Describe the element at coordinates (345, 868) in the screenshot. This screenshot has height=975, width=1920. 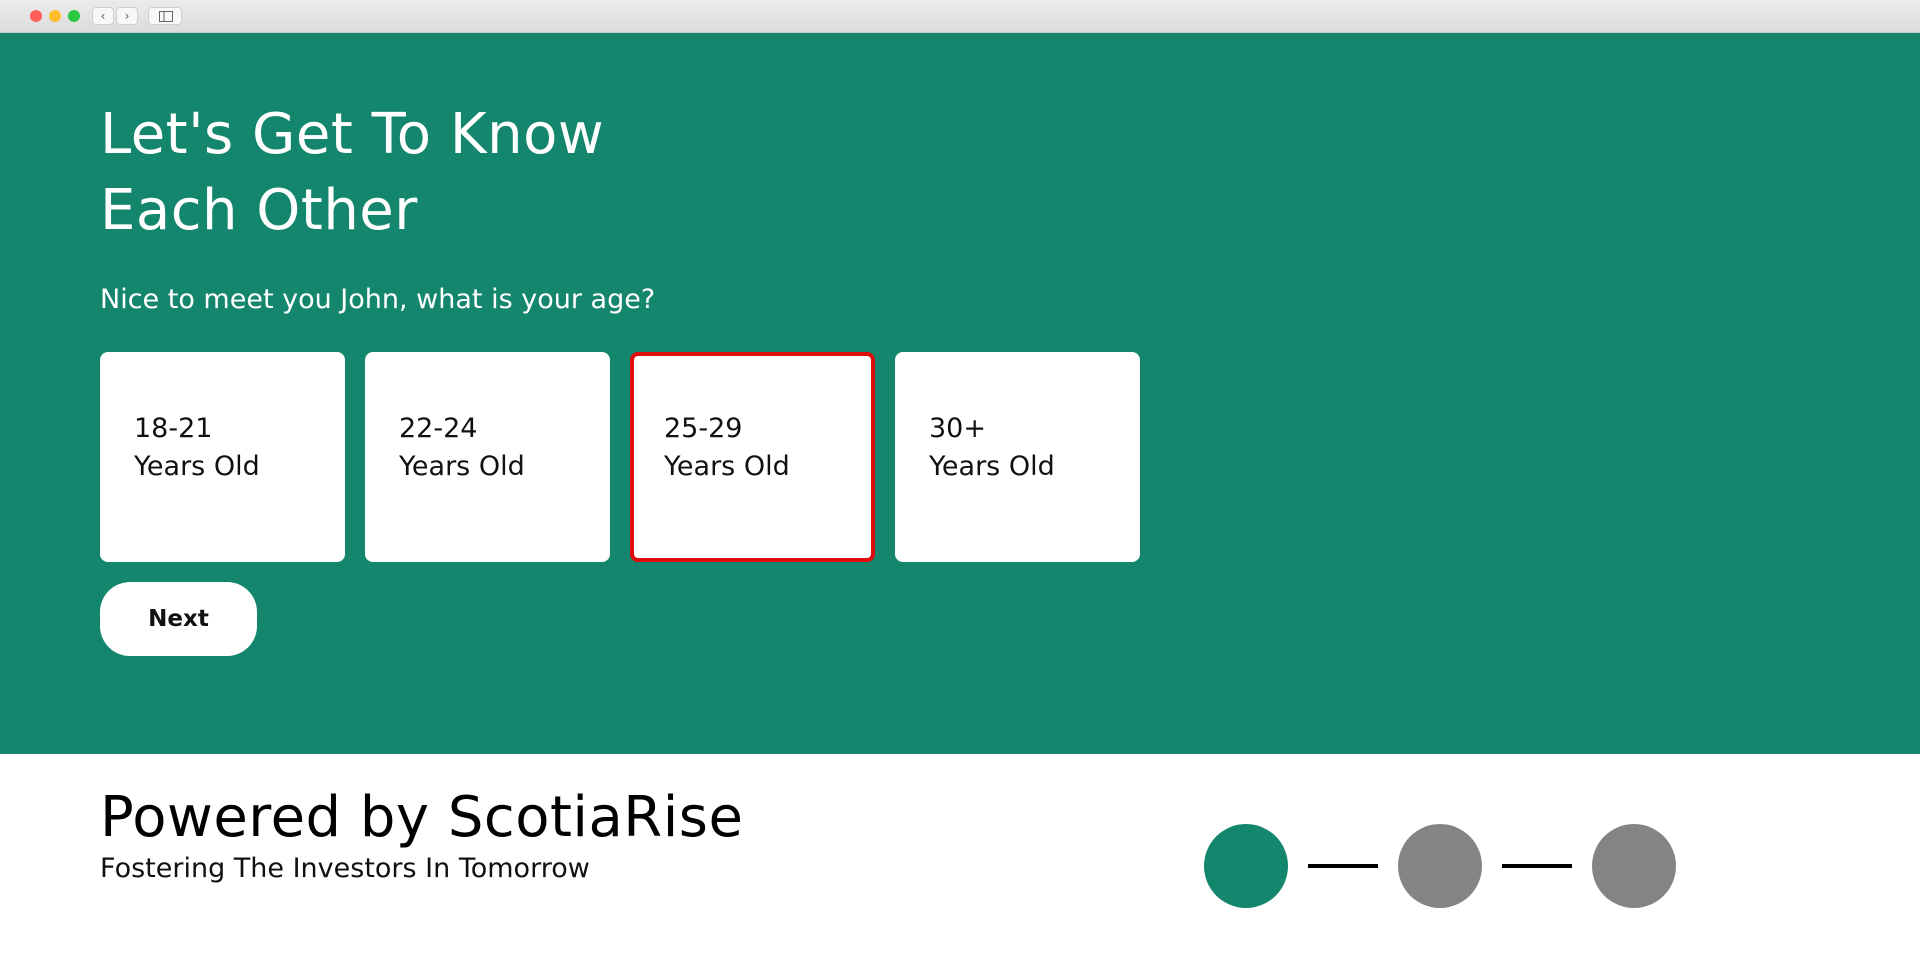
I see `brand-tagline: Fostering The Investors In Tomorrow` at that location.